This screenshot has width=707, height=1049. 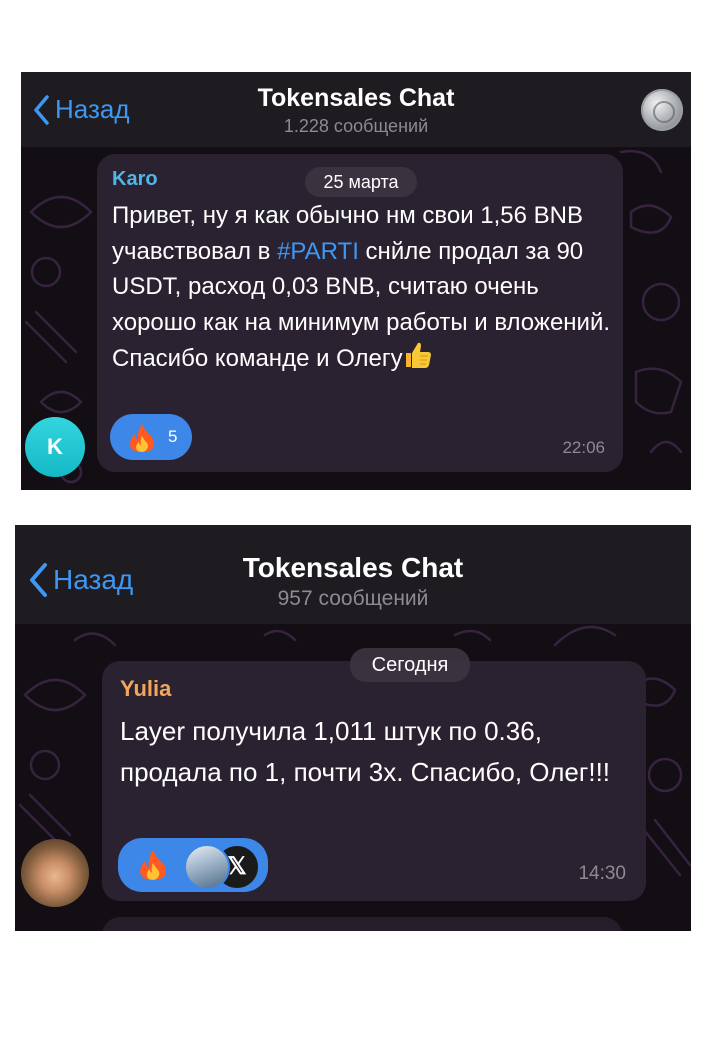 I want to click on reaction-count: 5, so click(x=173, y=436).